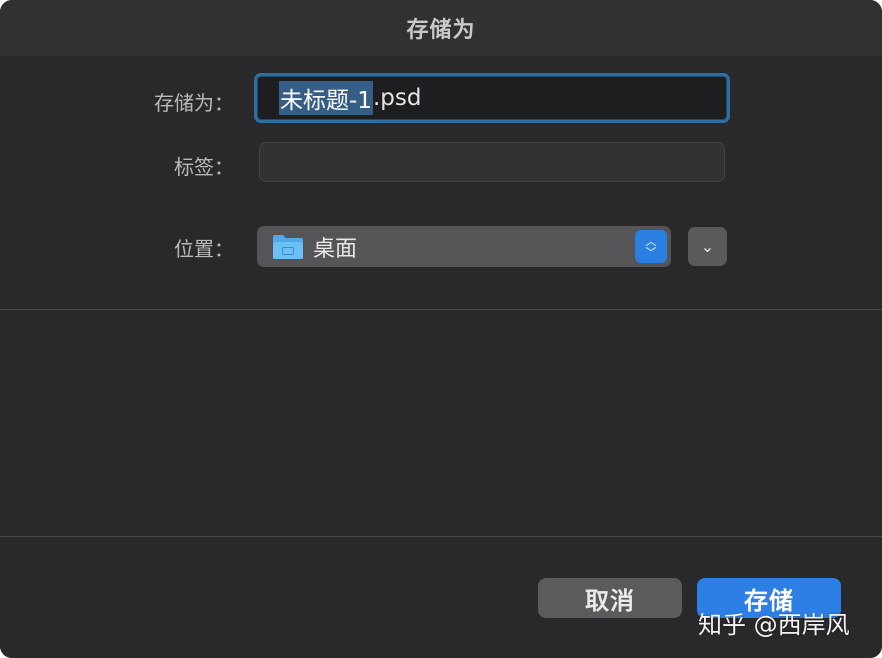 The width and height of the screenshot is (882, 658). I want to click on filename-selected-text: 未标题-1, so click(326, 98).